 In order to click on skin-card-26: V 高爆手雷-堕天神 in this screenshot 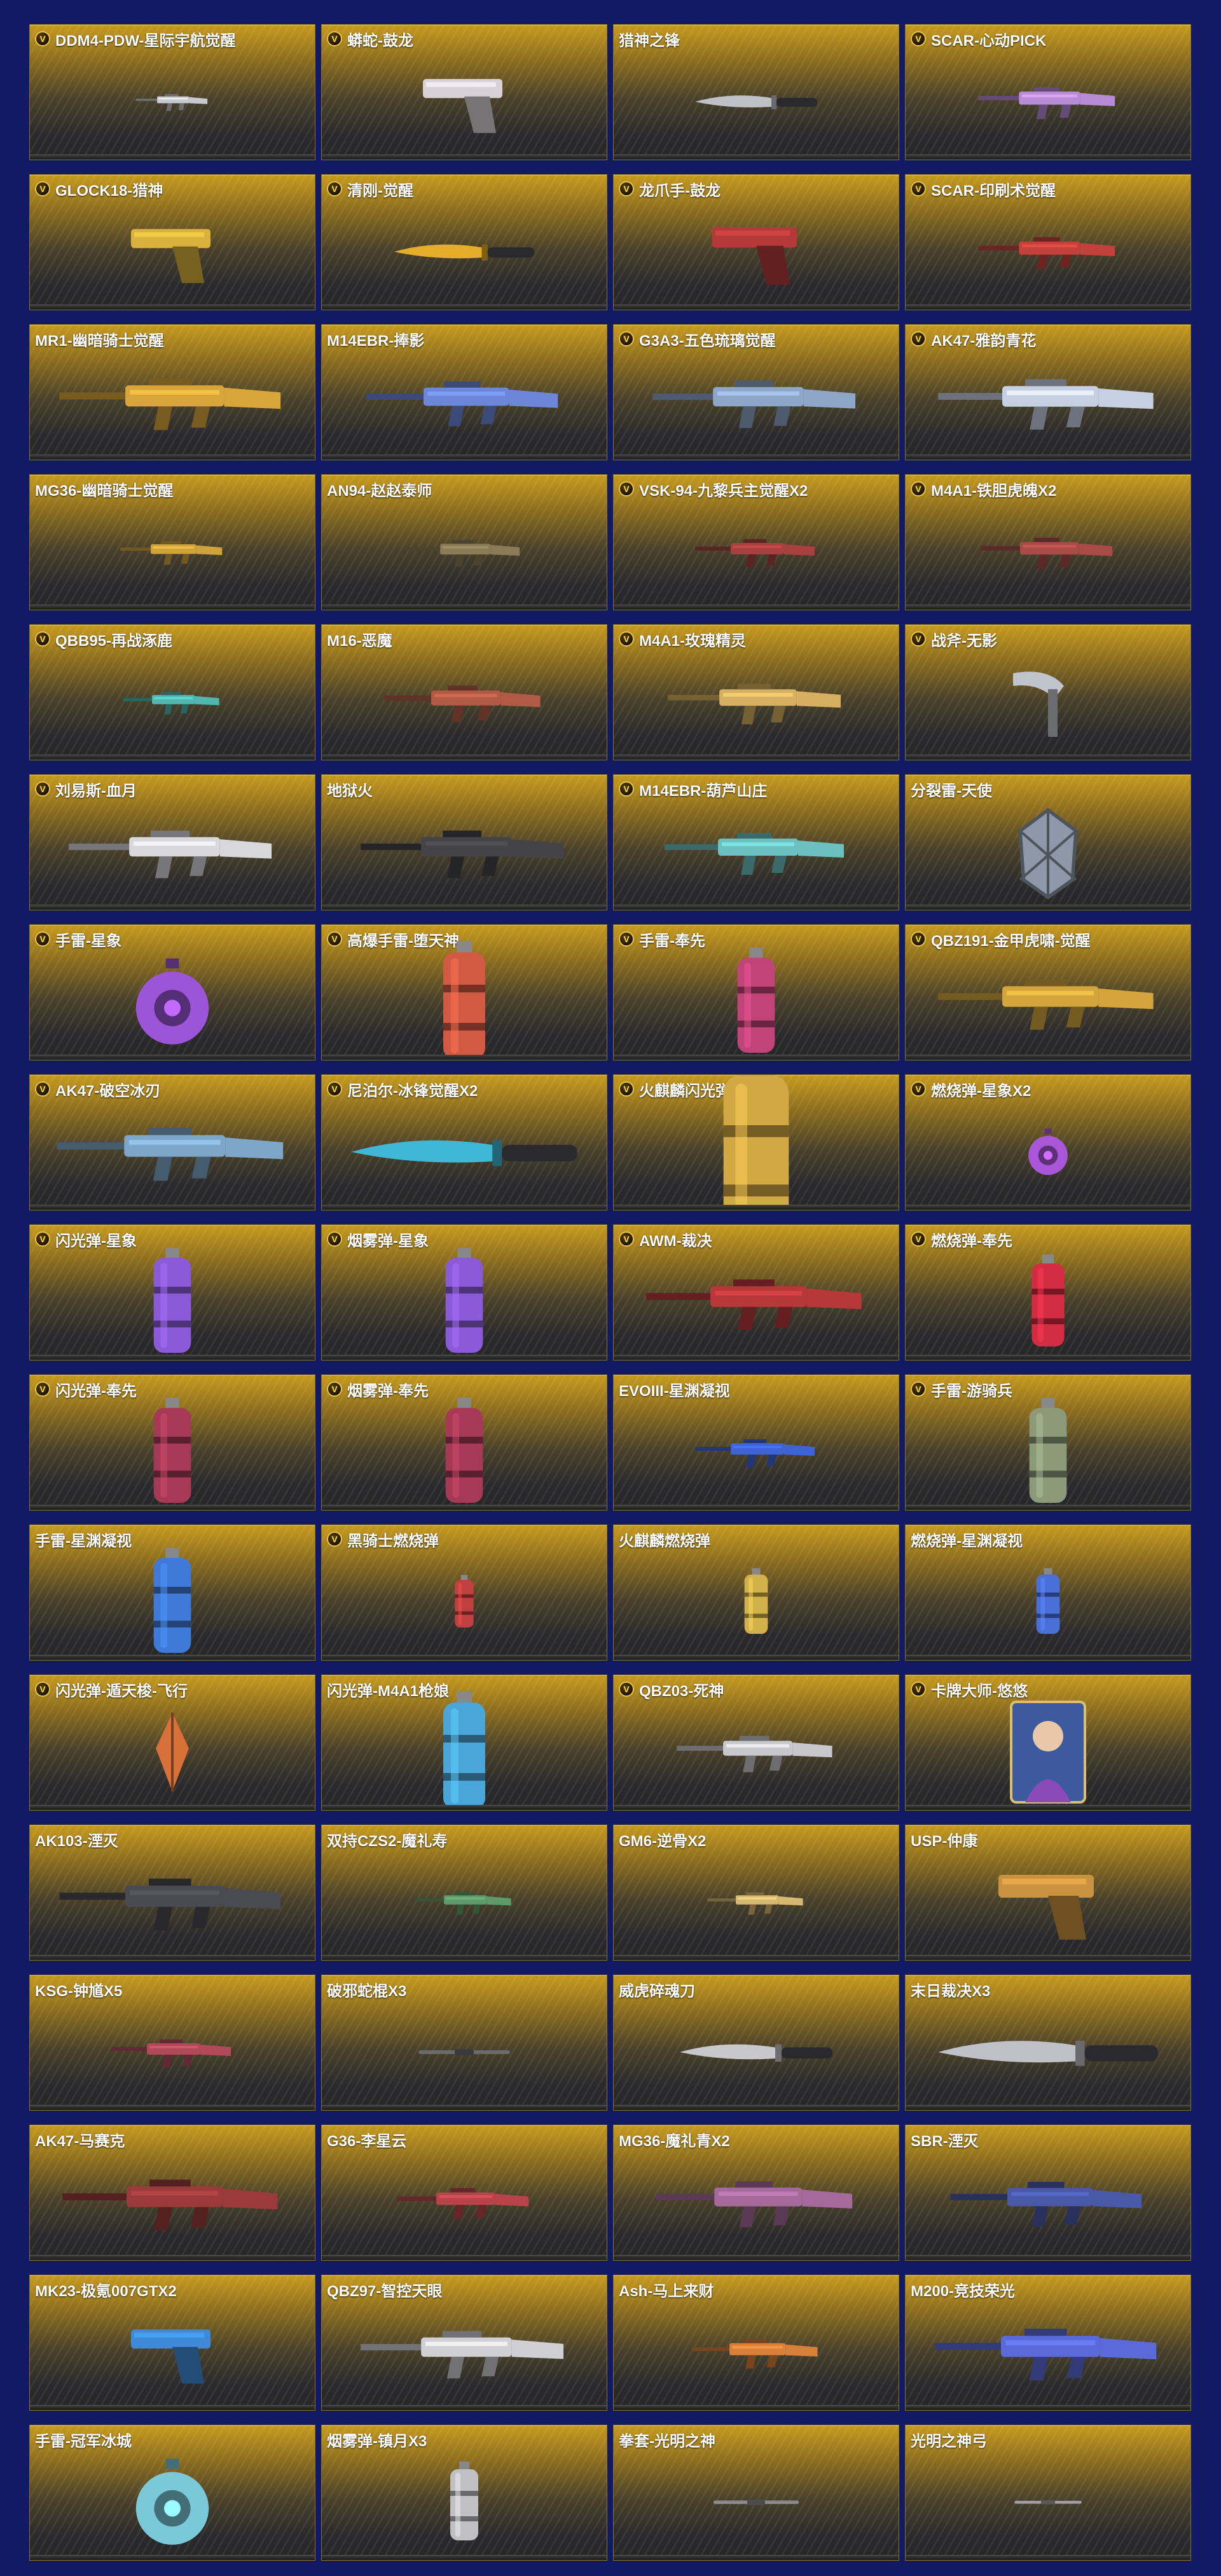, I will do `click(464, 992)`.